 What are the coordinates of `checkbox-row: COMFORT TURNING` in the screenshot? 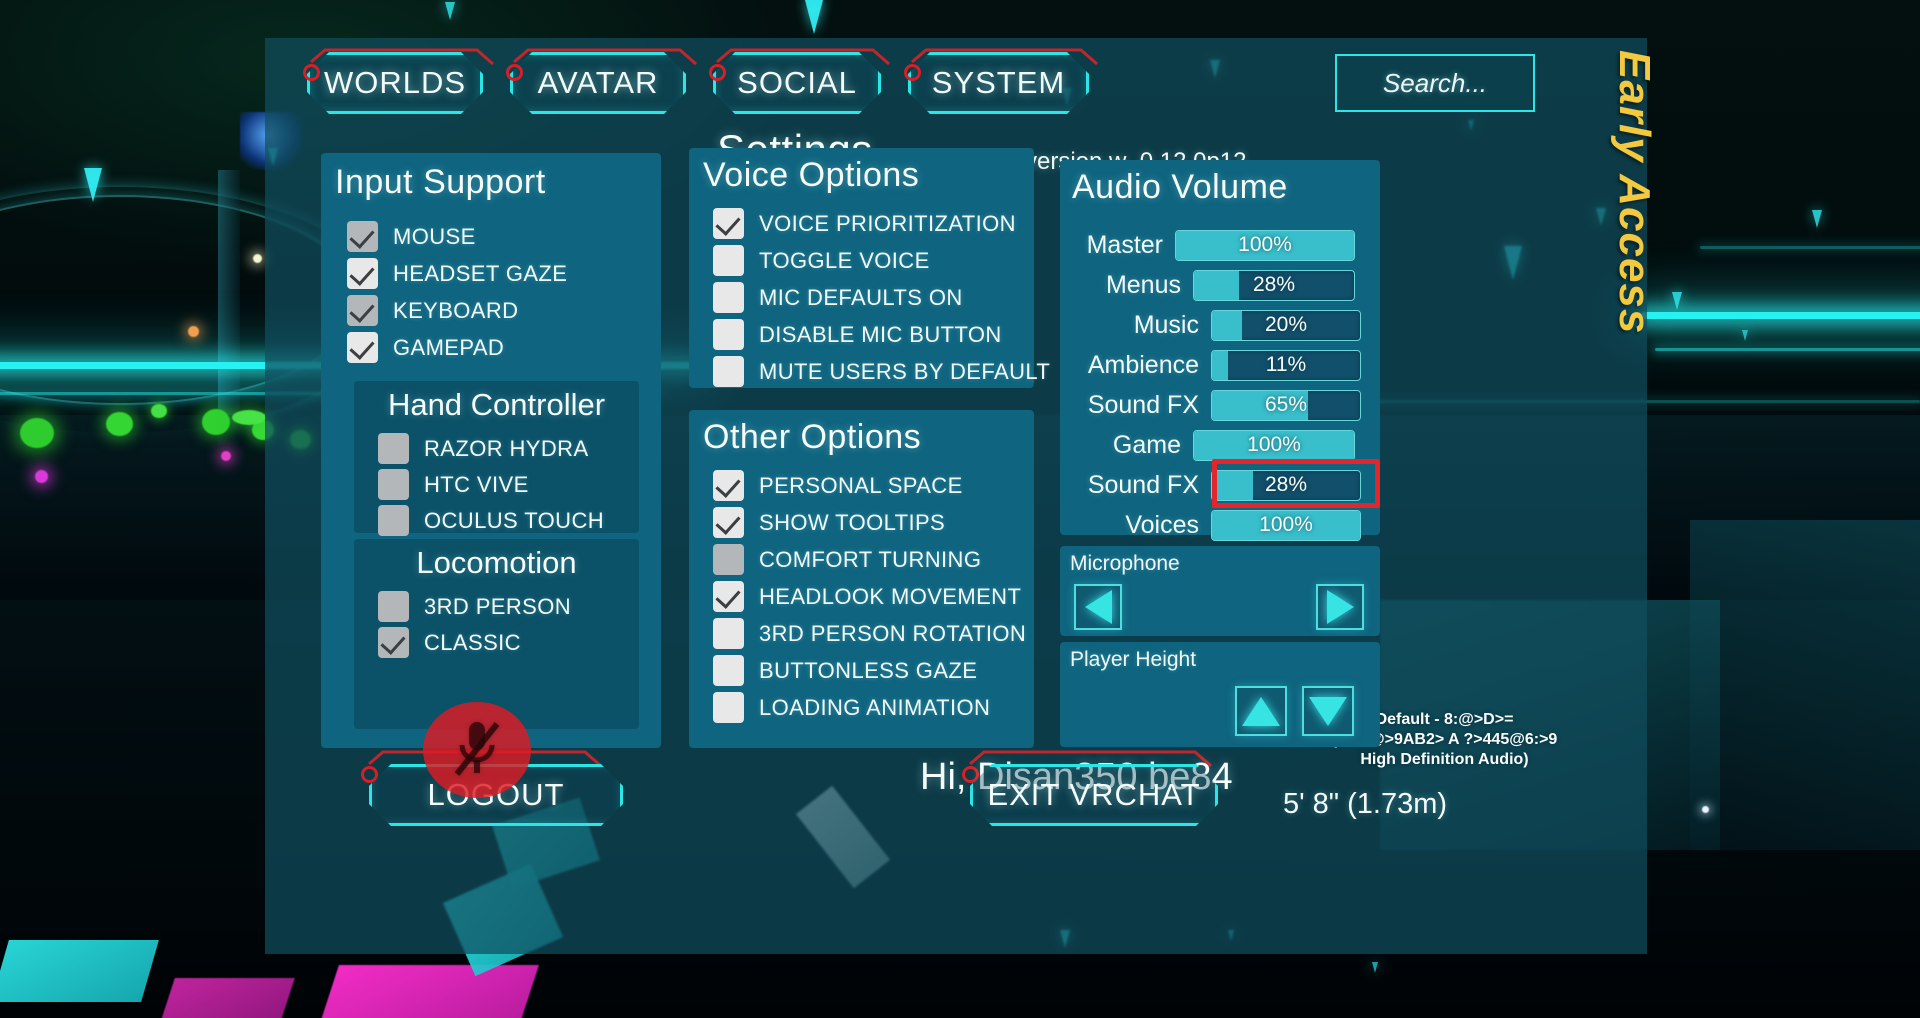 It's located at (869, 559).